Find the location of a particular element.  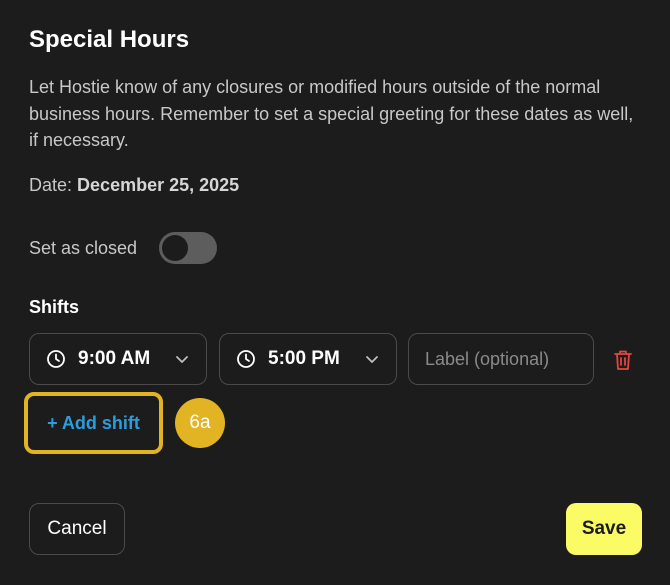

closed-label: Set as closed is located at coordinates (83, 247).